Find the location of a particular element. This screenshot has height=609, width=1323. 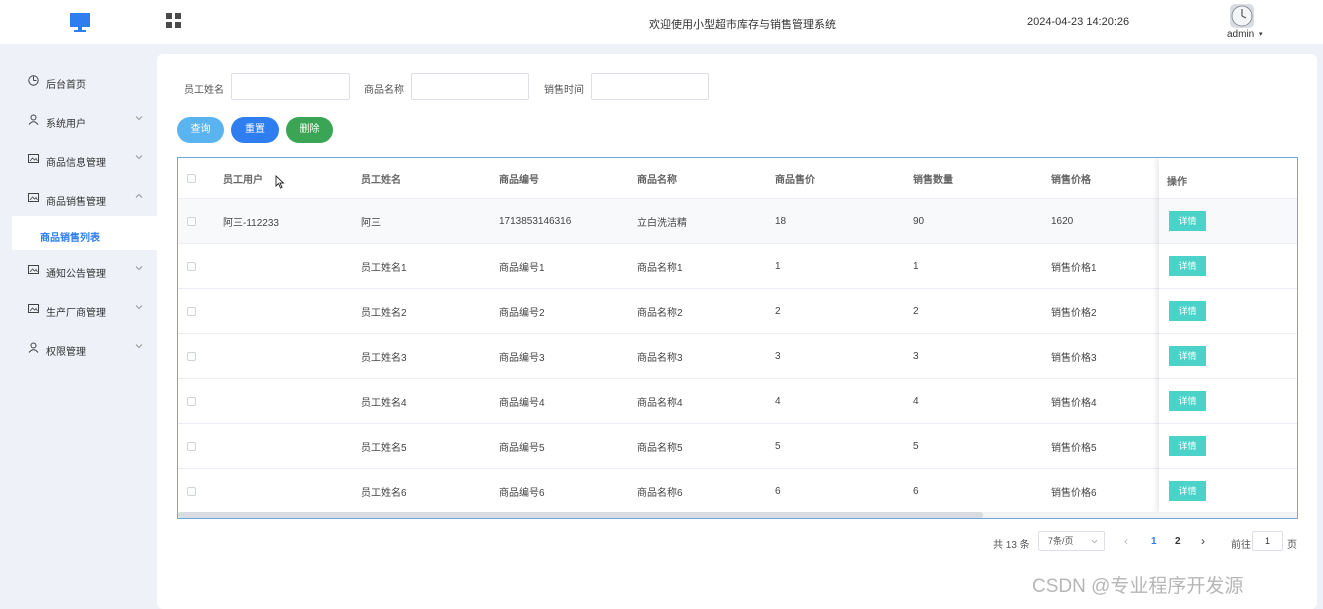

cell-unit-price: 1 is located at coordinates (778, 266).